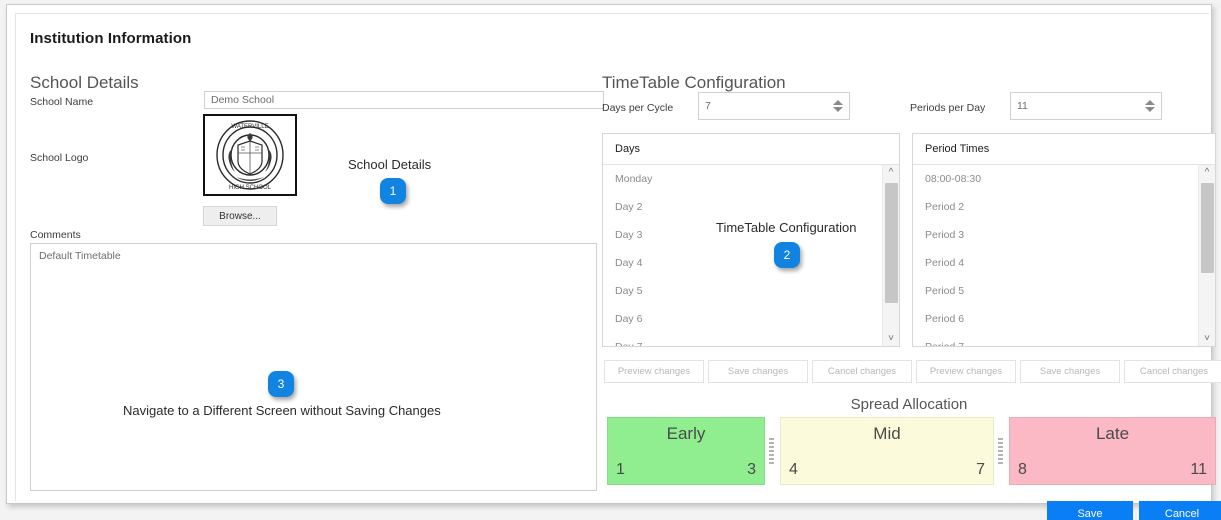  Describe the element at coordinates (909, 404) in the screenshot. I see `spread-allocation-heading: Spread Allocation` at that location.